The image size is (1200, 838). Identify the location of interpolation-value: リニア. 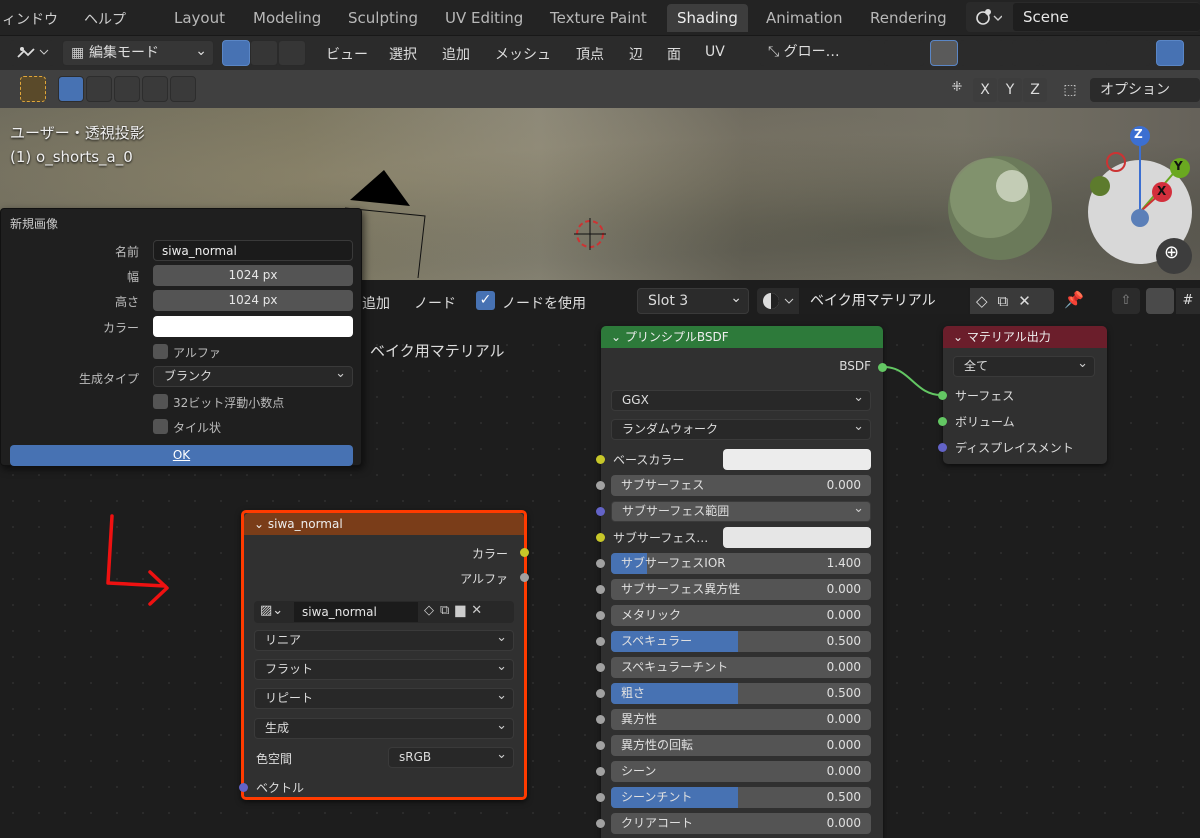
(283, 640).